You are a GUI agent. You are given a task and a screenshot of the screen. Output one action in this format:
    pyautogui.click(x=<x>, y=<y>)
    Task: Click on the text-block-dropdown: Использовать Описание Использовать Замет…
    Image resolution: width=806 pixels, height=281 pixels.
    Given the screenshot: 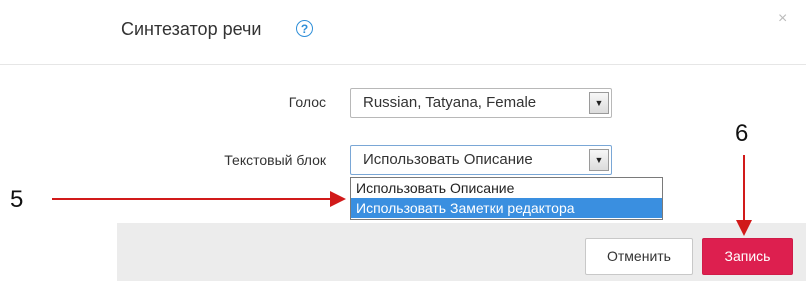 What is the action you would take?
    pyautogui.click(x=506, y=198)
    